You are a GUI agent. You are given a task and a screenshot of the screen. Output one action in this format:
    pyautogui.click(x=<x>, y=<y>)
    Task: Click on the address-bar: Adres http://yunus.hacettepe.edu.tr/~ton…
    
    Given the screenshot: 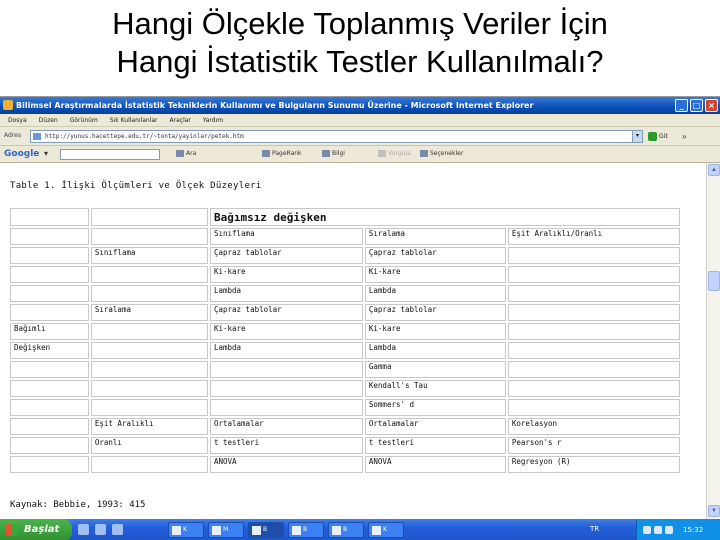 What is the action you would take?
    pyautogui.click(x=360, y=136)
    